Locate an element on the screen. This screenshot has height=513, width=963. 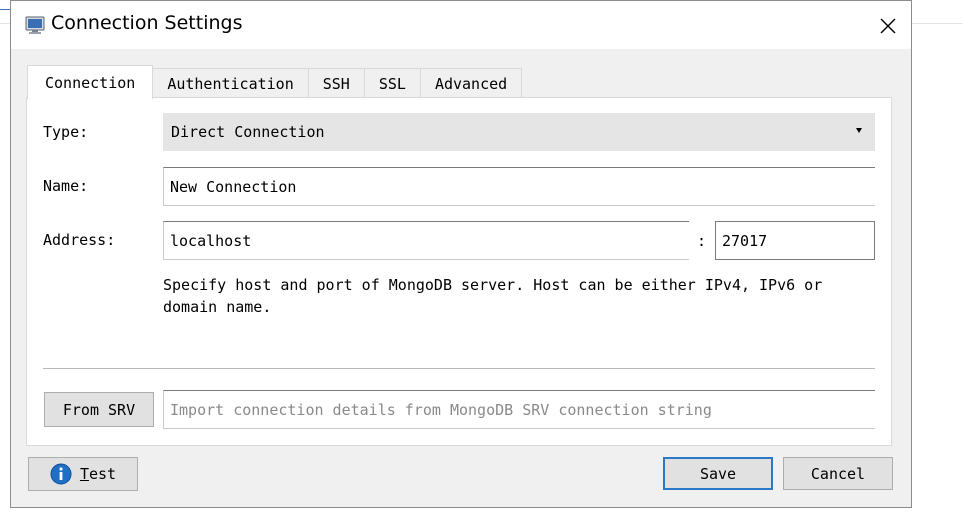
test-button-mnemonic: T is located at coordinates (84, 474).